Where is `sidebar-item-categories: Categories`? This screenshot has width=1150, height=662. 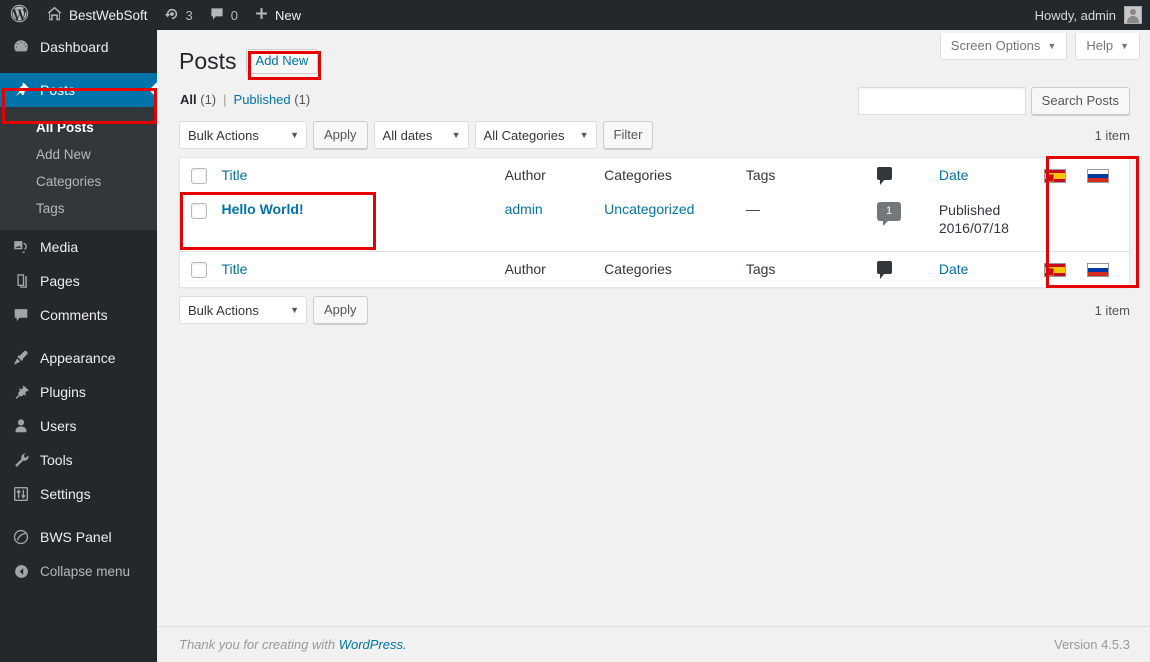 sidebar-item-categories: Categories is located at coordinates (78, 181).